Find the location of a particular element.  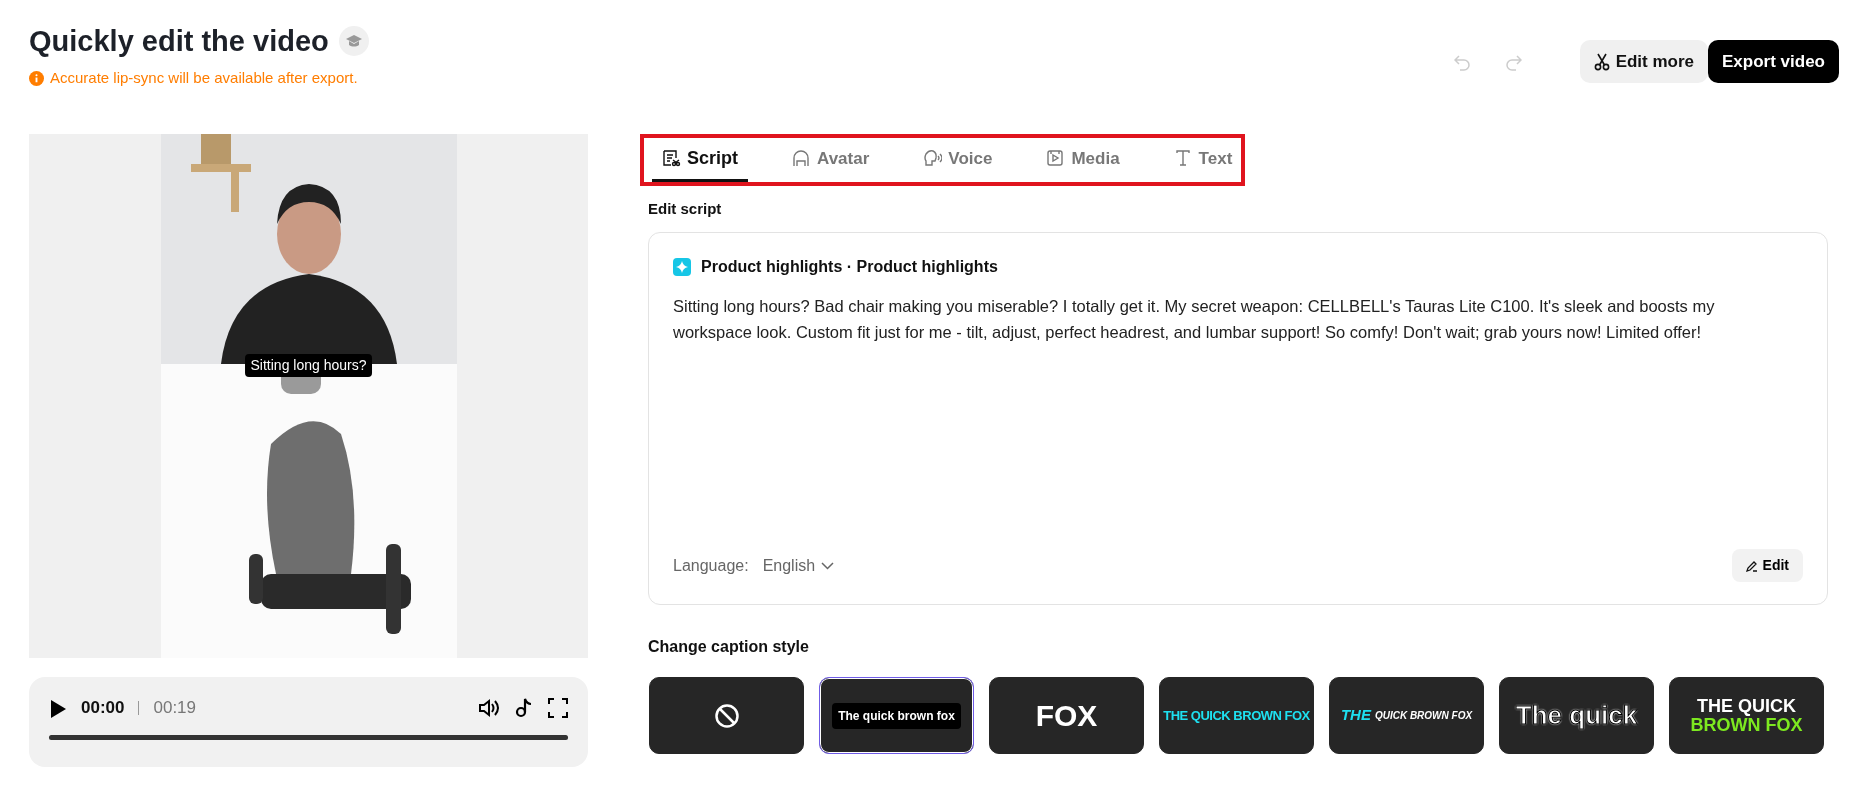

graduation-cap-icon is located at coordinates (353, 41).